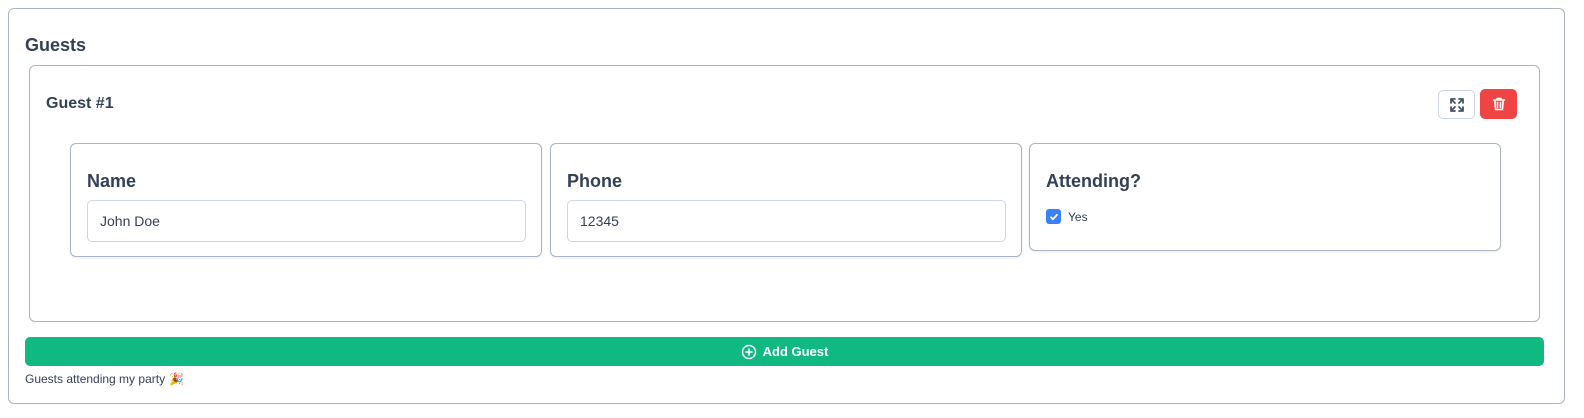  I want to click on party-popper-icon: 🎉, so click(177, 379).